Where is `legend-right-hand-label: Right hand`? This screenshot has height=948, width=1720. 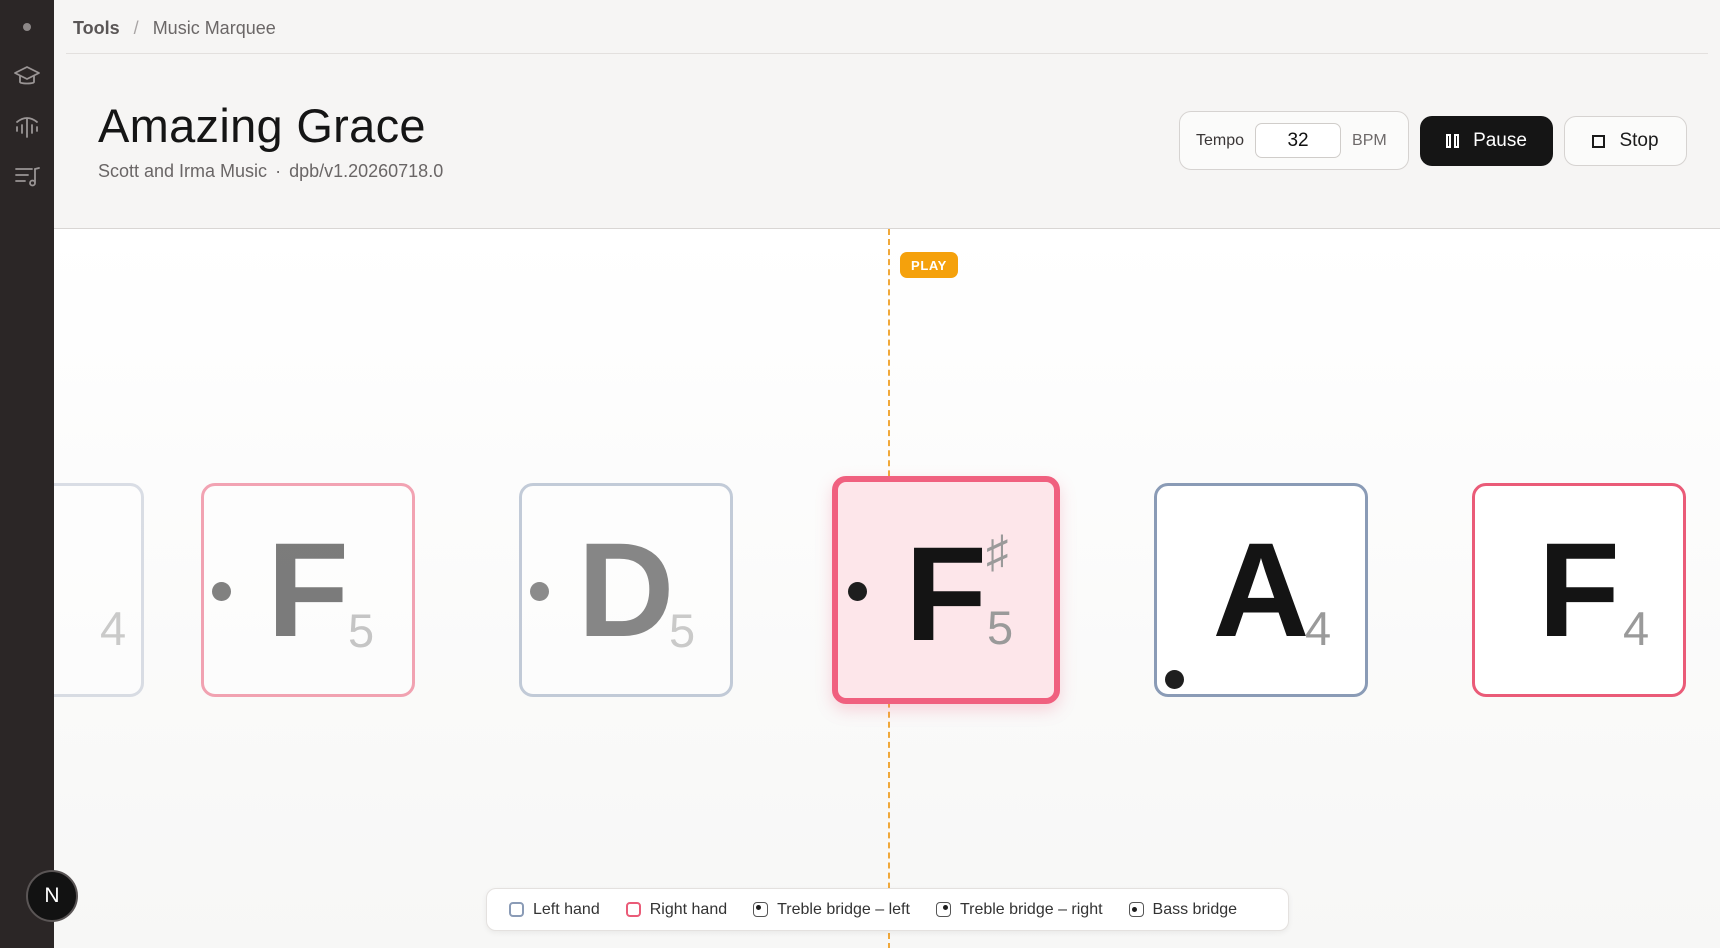
legend-right-hand-label: Right hand is located at coordinates (688, 909).